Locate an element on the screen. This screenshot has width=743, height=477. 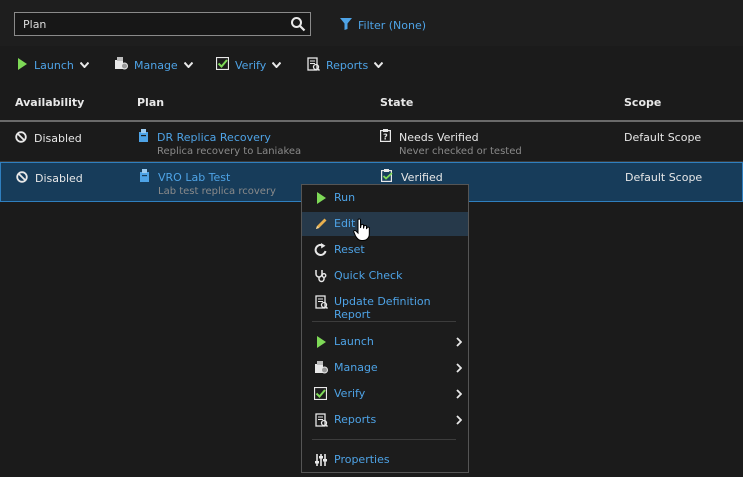
menu-item-verify: Verify is located at coordinates (385, 394).